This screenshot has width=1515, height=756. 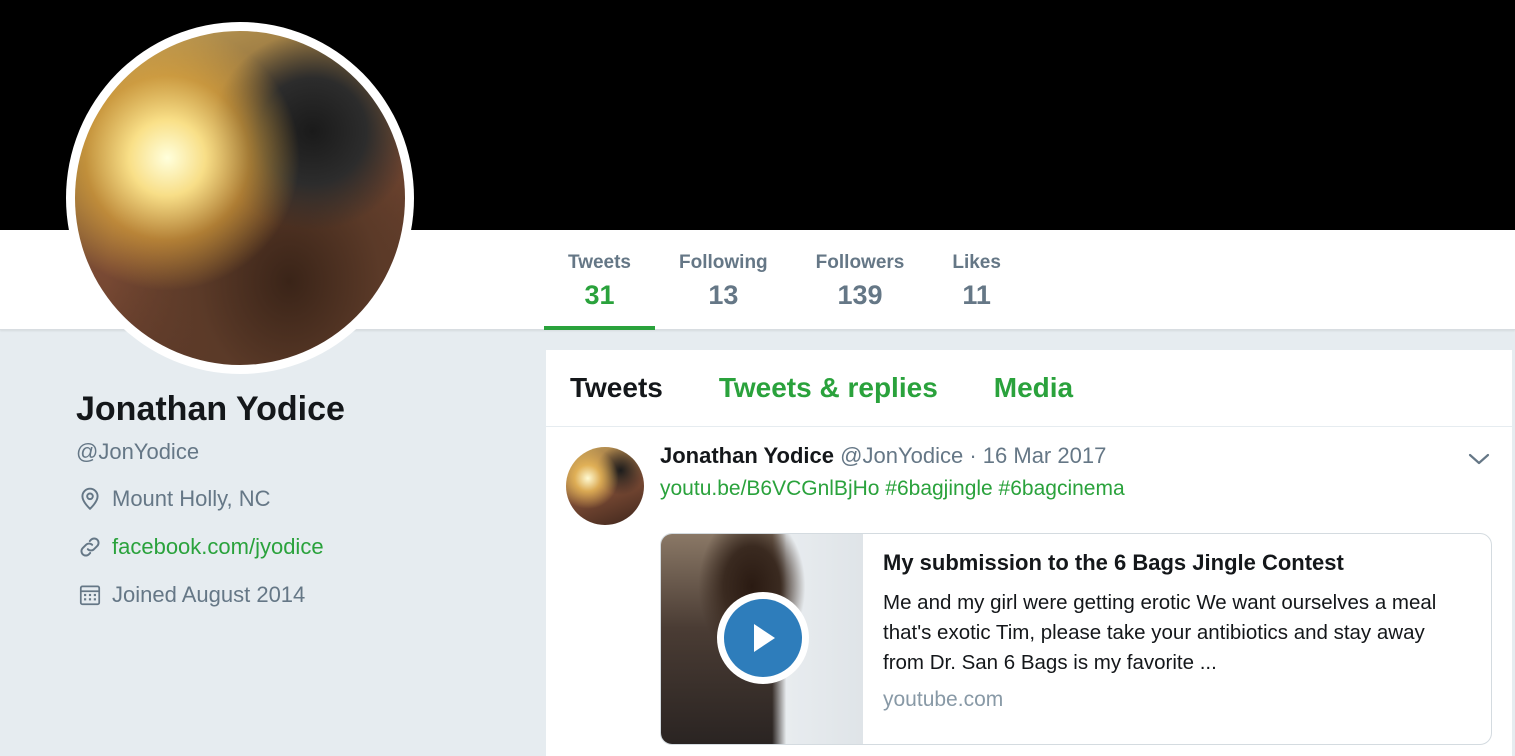 I want to click on stat-following-label: Following, so click(x=723, y=262).